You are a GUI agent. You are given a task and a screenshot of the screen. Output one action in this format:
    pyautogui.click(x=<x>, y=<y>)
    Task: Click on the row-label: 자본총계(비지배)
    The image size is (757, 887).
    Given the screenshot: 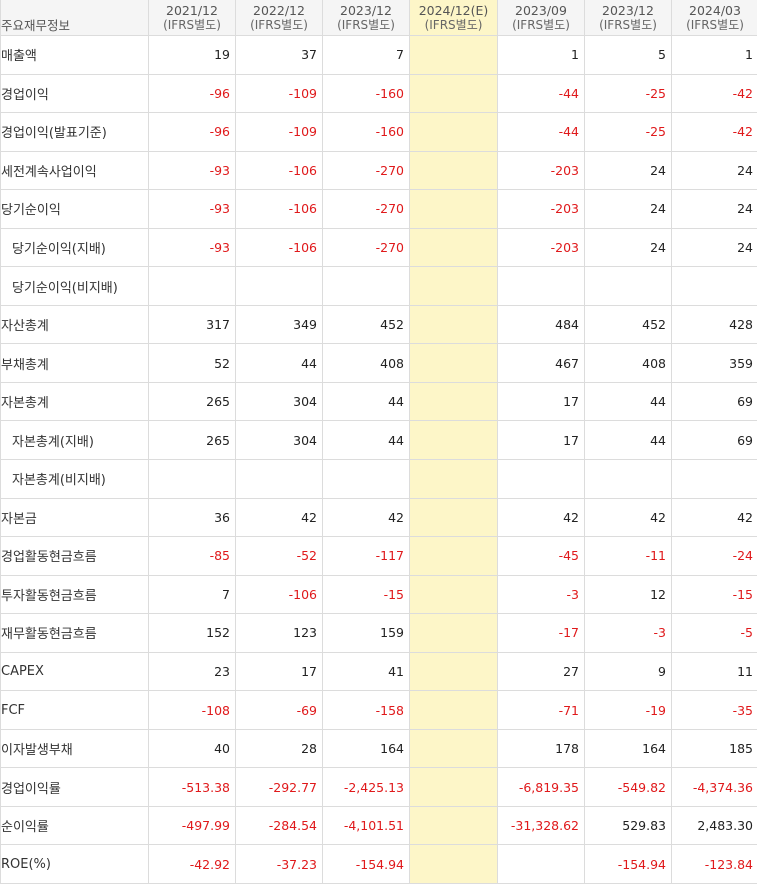 What is the action you would take?
    pyautogui.click(x=74, y=479)
    